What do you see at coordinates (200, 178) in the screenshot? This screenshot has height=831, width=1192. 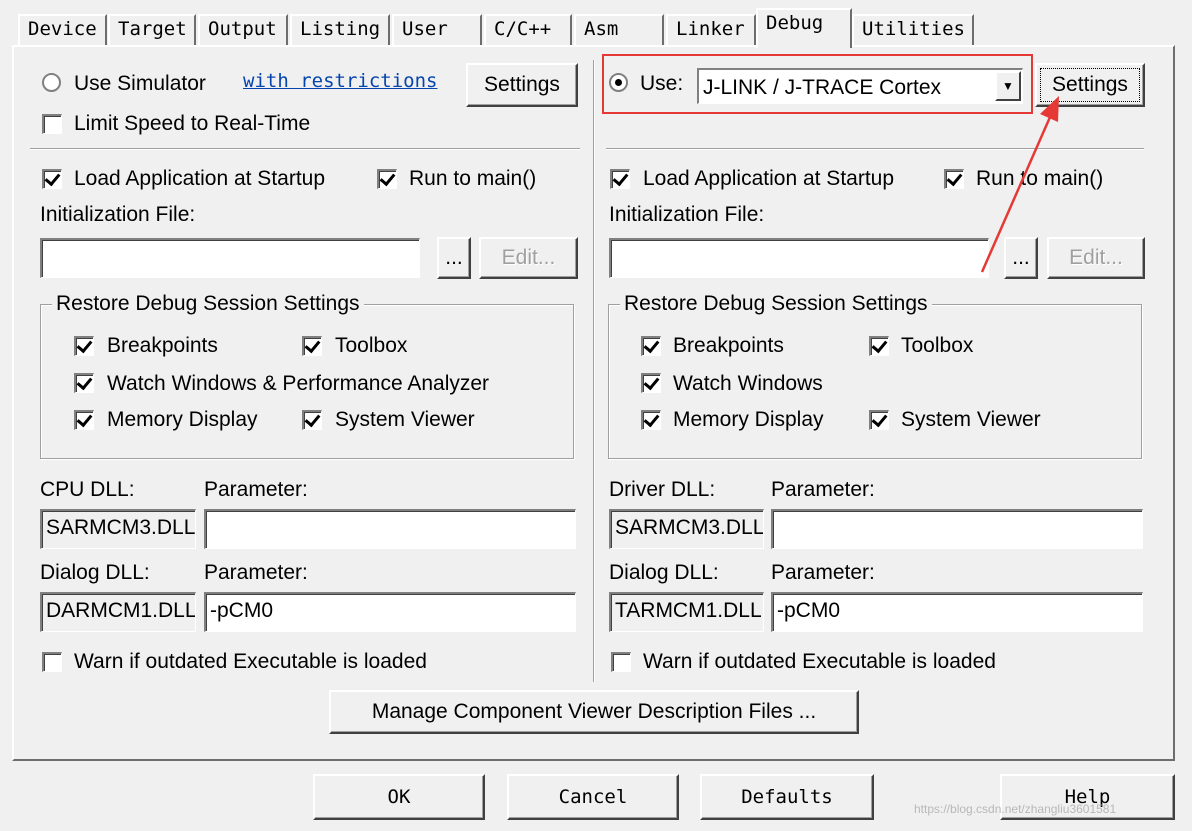 I see `load-app-label: Load Application at Startup` at bounding box center [200, 178].